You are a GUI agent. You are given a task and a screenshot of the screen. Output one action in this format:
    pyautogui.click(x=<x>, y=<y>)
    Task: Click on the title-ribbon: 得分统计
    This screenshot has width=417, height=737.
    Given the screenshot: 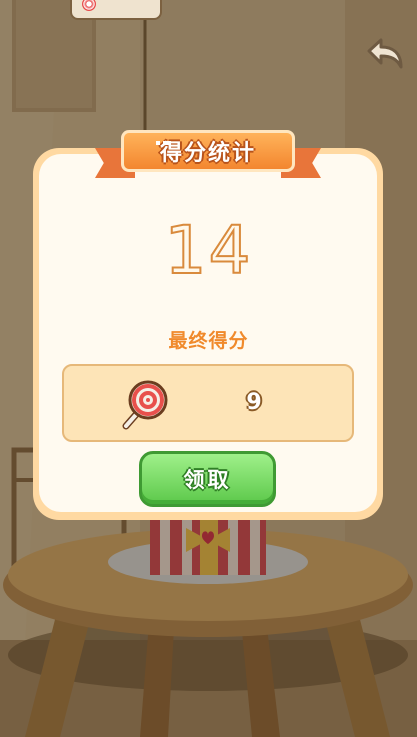 What is the action you would take?
    pyautogui.click(x=208, y=157)
    